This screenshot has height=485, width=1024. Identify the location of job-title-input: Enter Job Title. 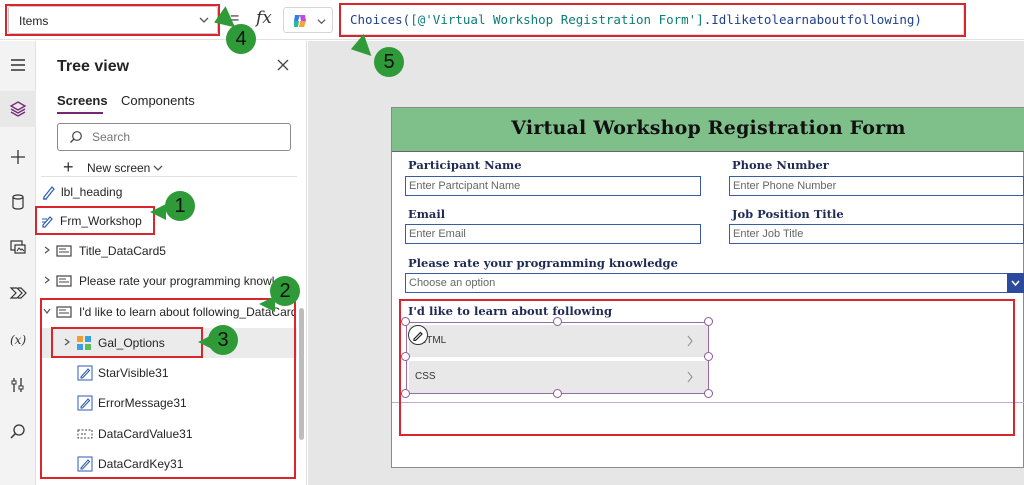
(876, 234).